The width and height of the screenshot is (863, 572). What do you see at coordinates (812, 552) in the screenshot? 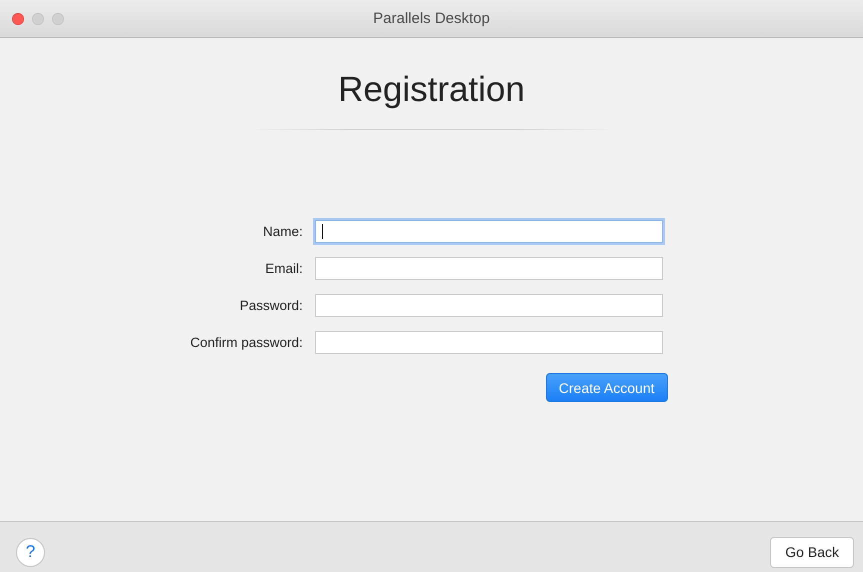
I see `go-back-button: Go Back` at bounding box center [812, 552].